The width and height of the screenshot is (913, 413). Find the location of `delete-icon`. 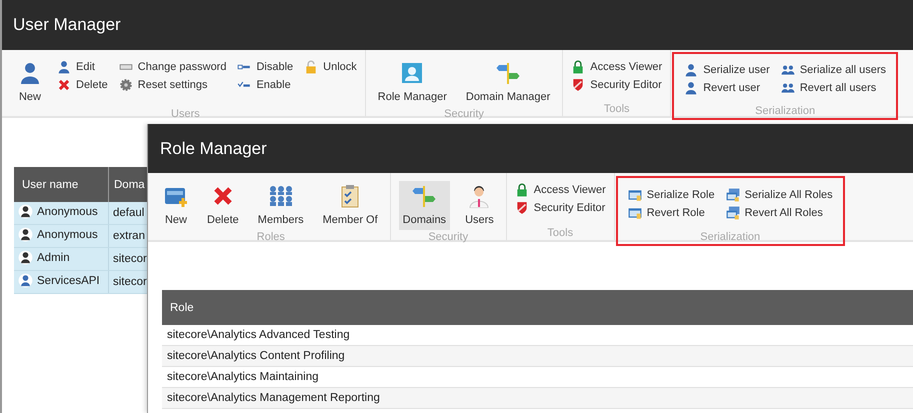

delete-icon is located at coordinates (64, 85).